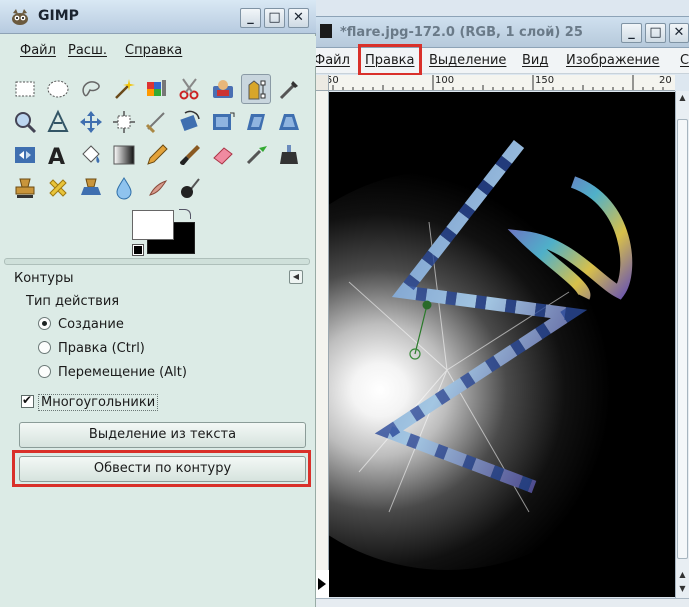 The height and width of the screenshot is (607, 689). I want to click on mode-edit-label: Правка (Ctrl), so click(101, 348).